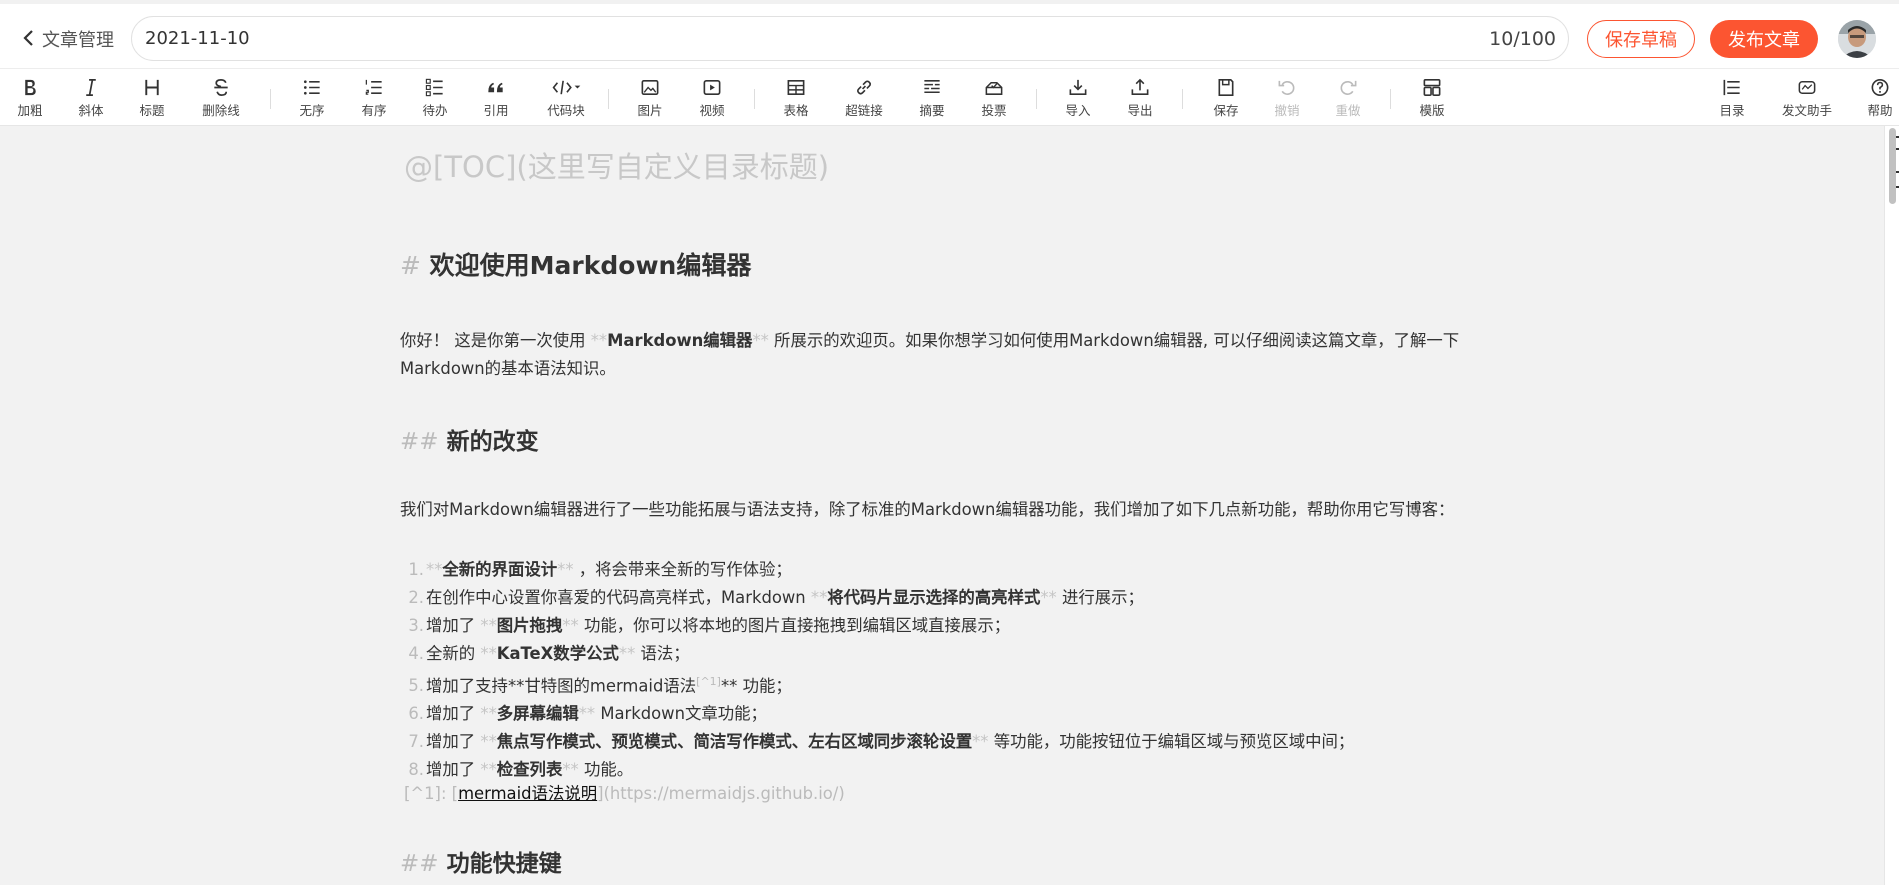 The width and height of the screenshot is (1899, 885). Describe the element at coordinates (1226, 98) in the screenshot. I see `save-button: 保存` at that location.